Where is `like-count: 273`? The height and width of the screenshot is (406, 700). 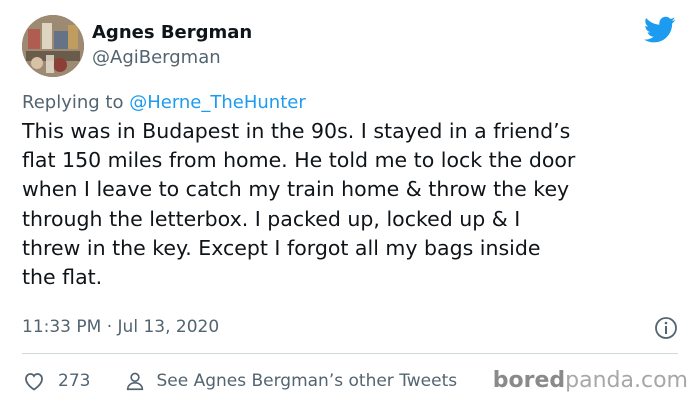 like-count: 273 is located at coordinates (74, 381).